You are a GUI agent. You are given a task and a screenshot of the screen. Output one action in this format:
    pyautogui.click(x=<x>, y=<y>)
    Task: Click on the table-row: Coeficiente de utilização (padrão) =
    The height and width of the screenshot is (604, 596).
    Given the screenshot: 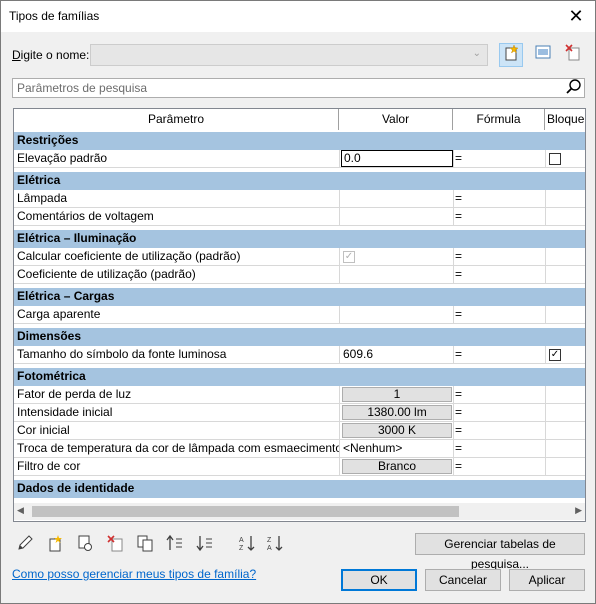 What is the action you would take?
    pyautogui.click(x=299, y=275)
    